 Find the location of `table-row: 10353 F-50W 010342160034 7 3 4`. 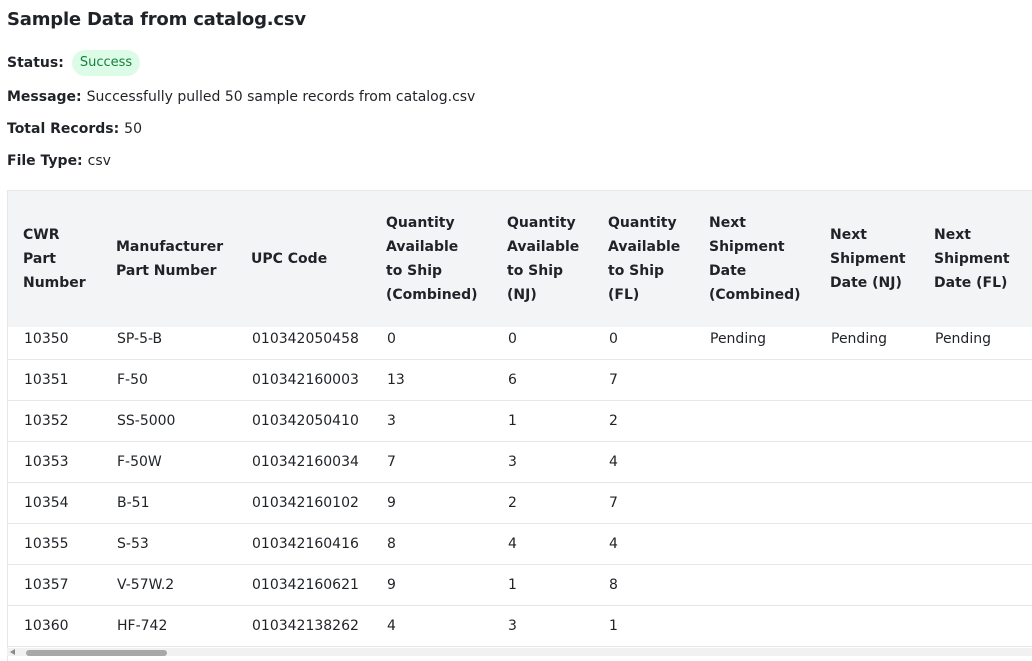

table-row: 10353 F-50W 010342160034 7 3 4 is located at coordinates (520, 461).